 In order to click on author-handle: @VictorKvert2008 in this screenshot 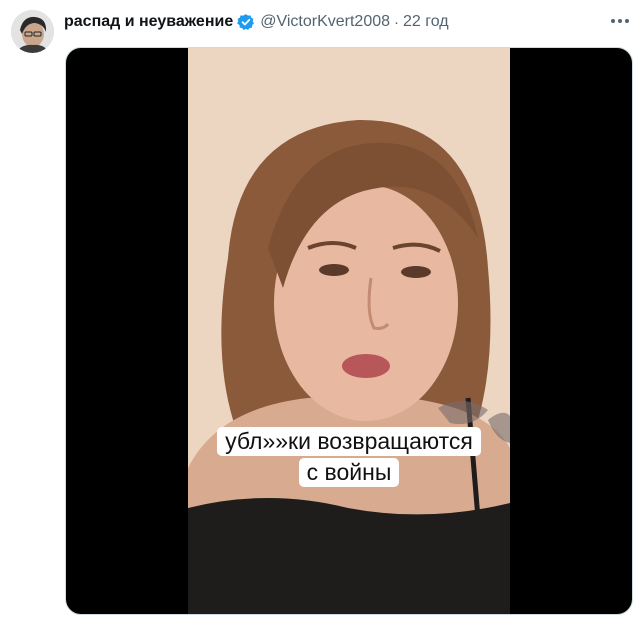, I will do `click(325, 22)`.